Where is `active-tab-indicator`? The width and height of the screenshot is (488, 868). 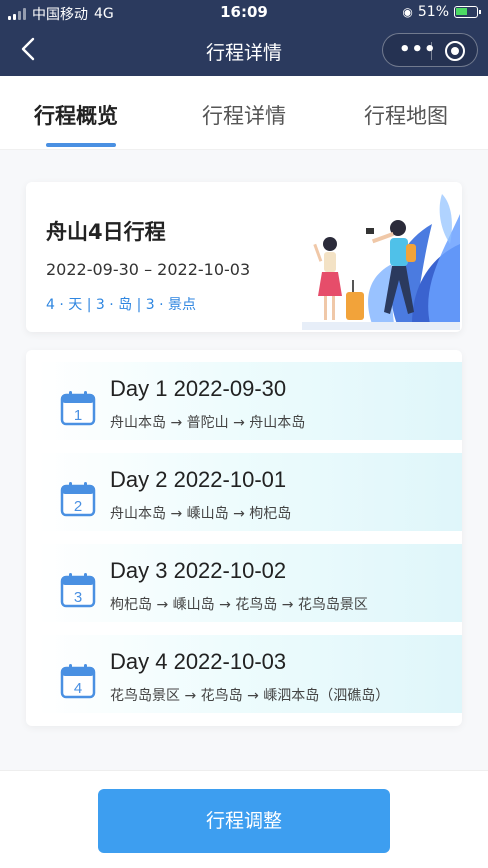 active-tab-indicator is located at coordinates (81, 145).